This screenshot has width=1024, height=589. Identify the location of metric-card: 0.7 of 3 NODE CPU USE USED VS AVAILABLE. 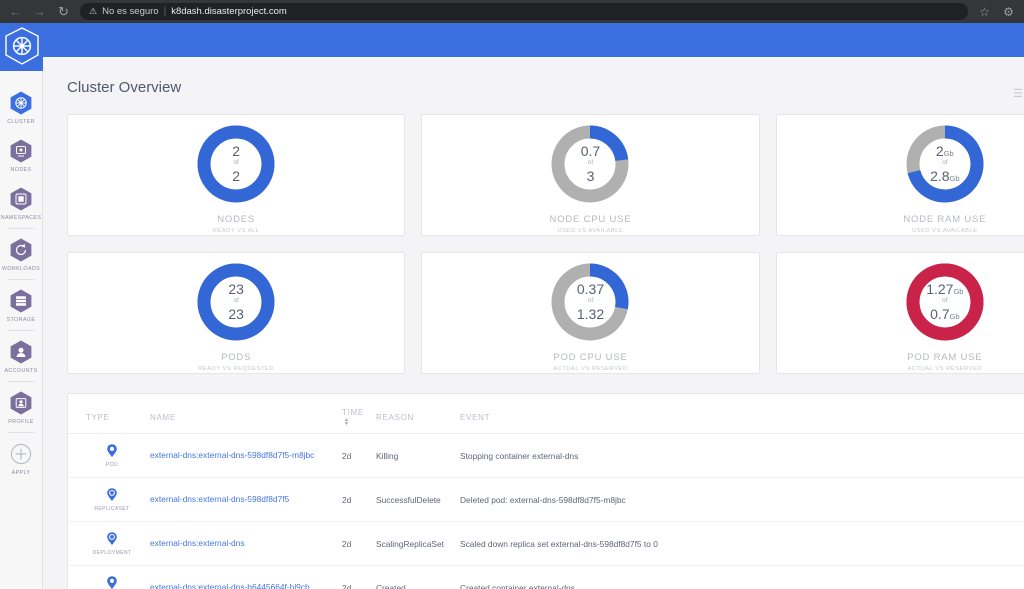
(590, 175).